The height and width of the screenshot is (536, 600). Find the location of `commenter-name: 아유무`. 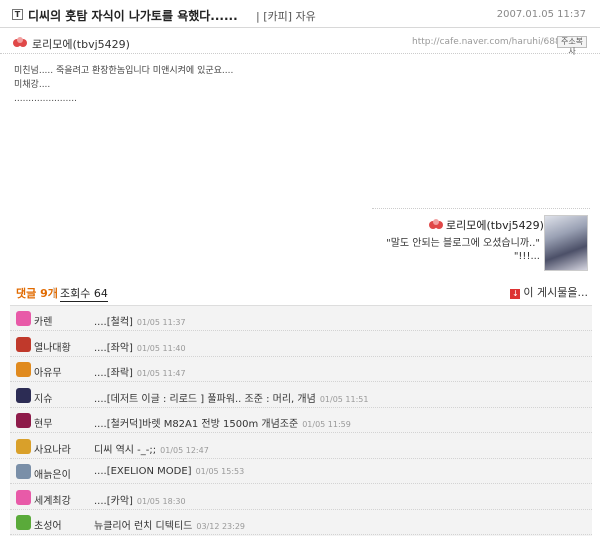

commenter-name: 아유무 is located at coordinates (48, 371).